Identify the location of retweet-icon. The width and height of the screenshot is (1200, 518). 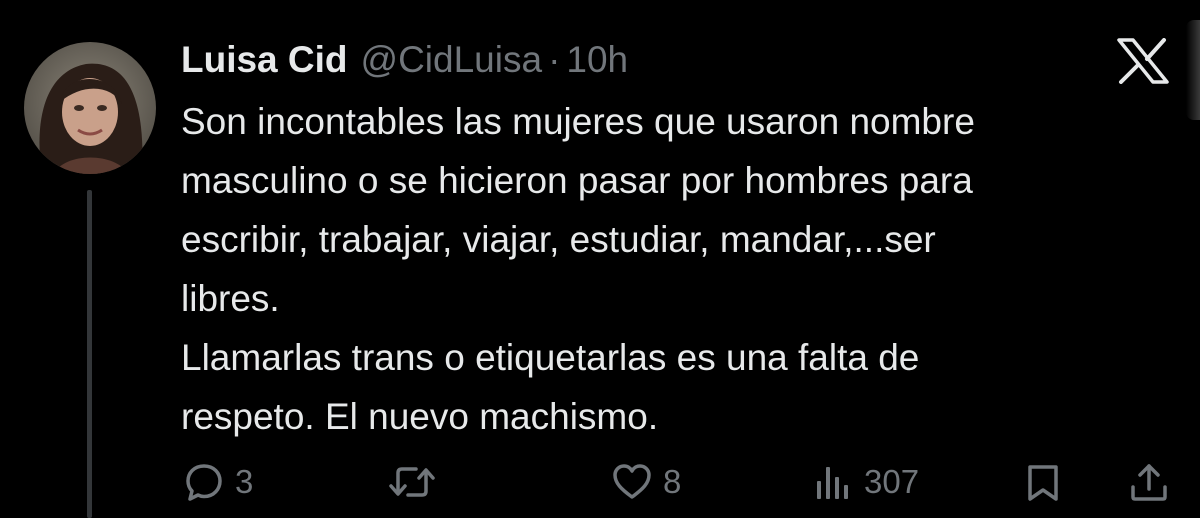
(412, 482).